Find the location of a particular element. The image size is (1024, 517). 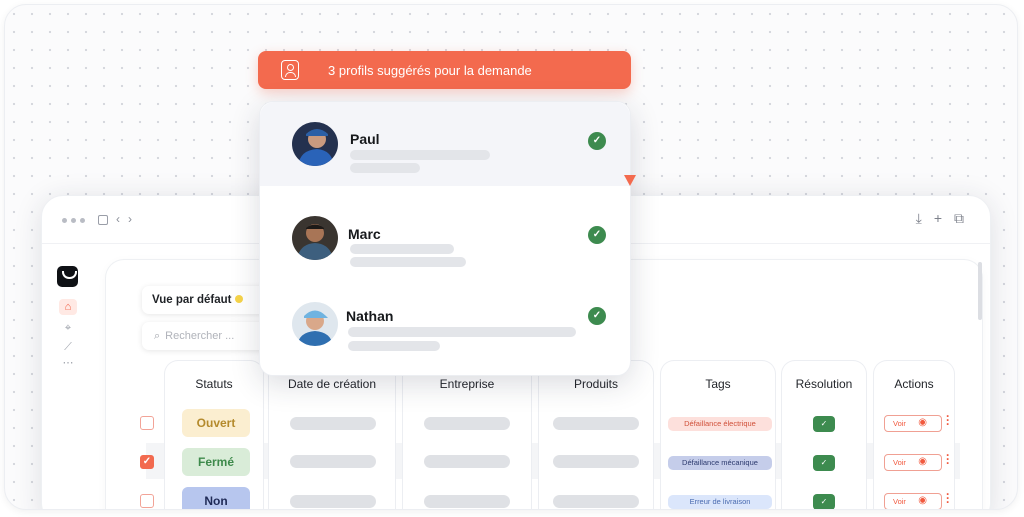

profile-item: Nathan ✓ is located at coordinates (445, 328).